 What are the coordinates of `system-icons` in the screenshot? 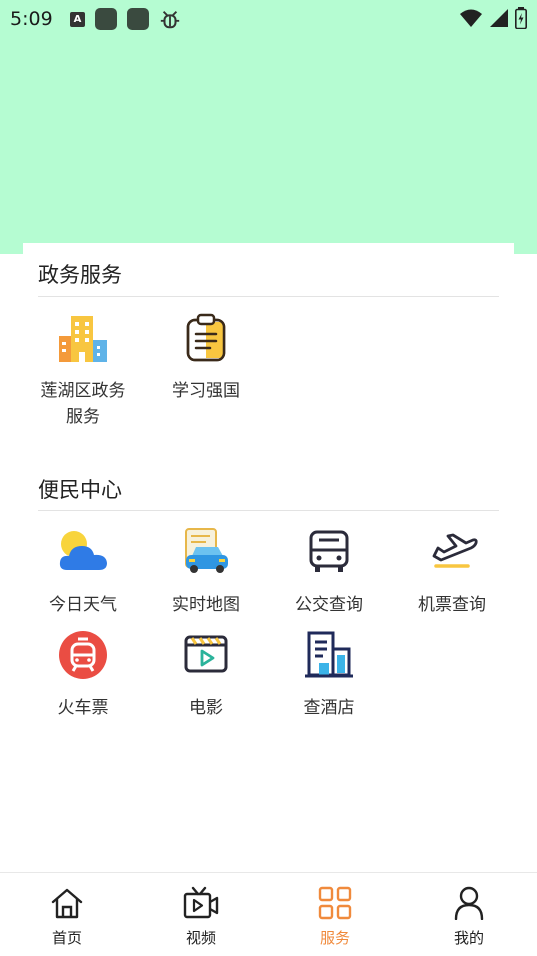 It's located at (493, 18).